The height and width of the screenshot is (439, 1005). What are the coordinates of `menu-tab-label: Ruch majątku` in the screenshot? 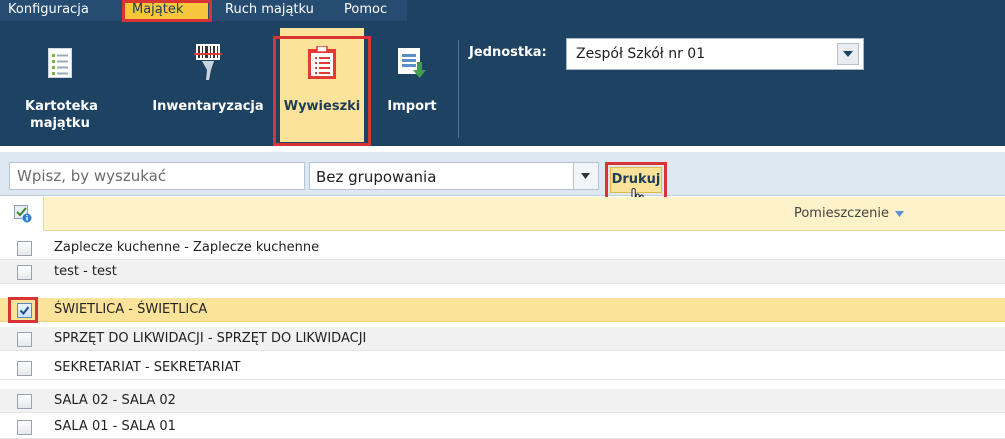 It's located at (269, 9).